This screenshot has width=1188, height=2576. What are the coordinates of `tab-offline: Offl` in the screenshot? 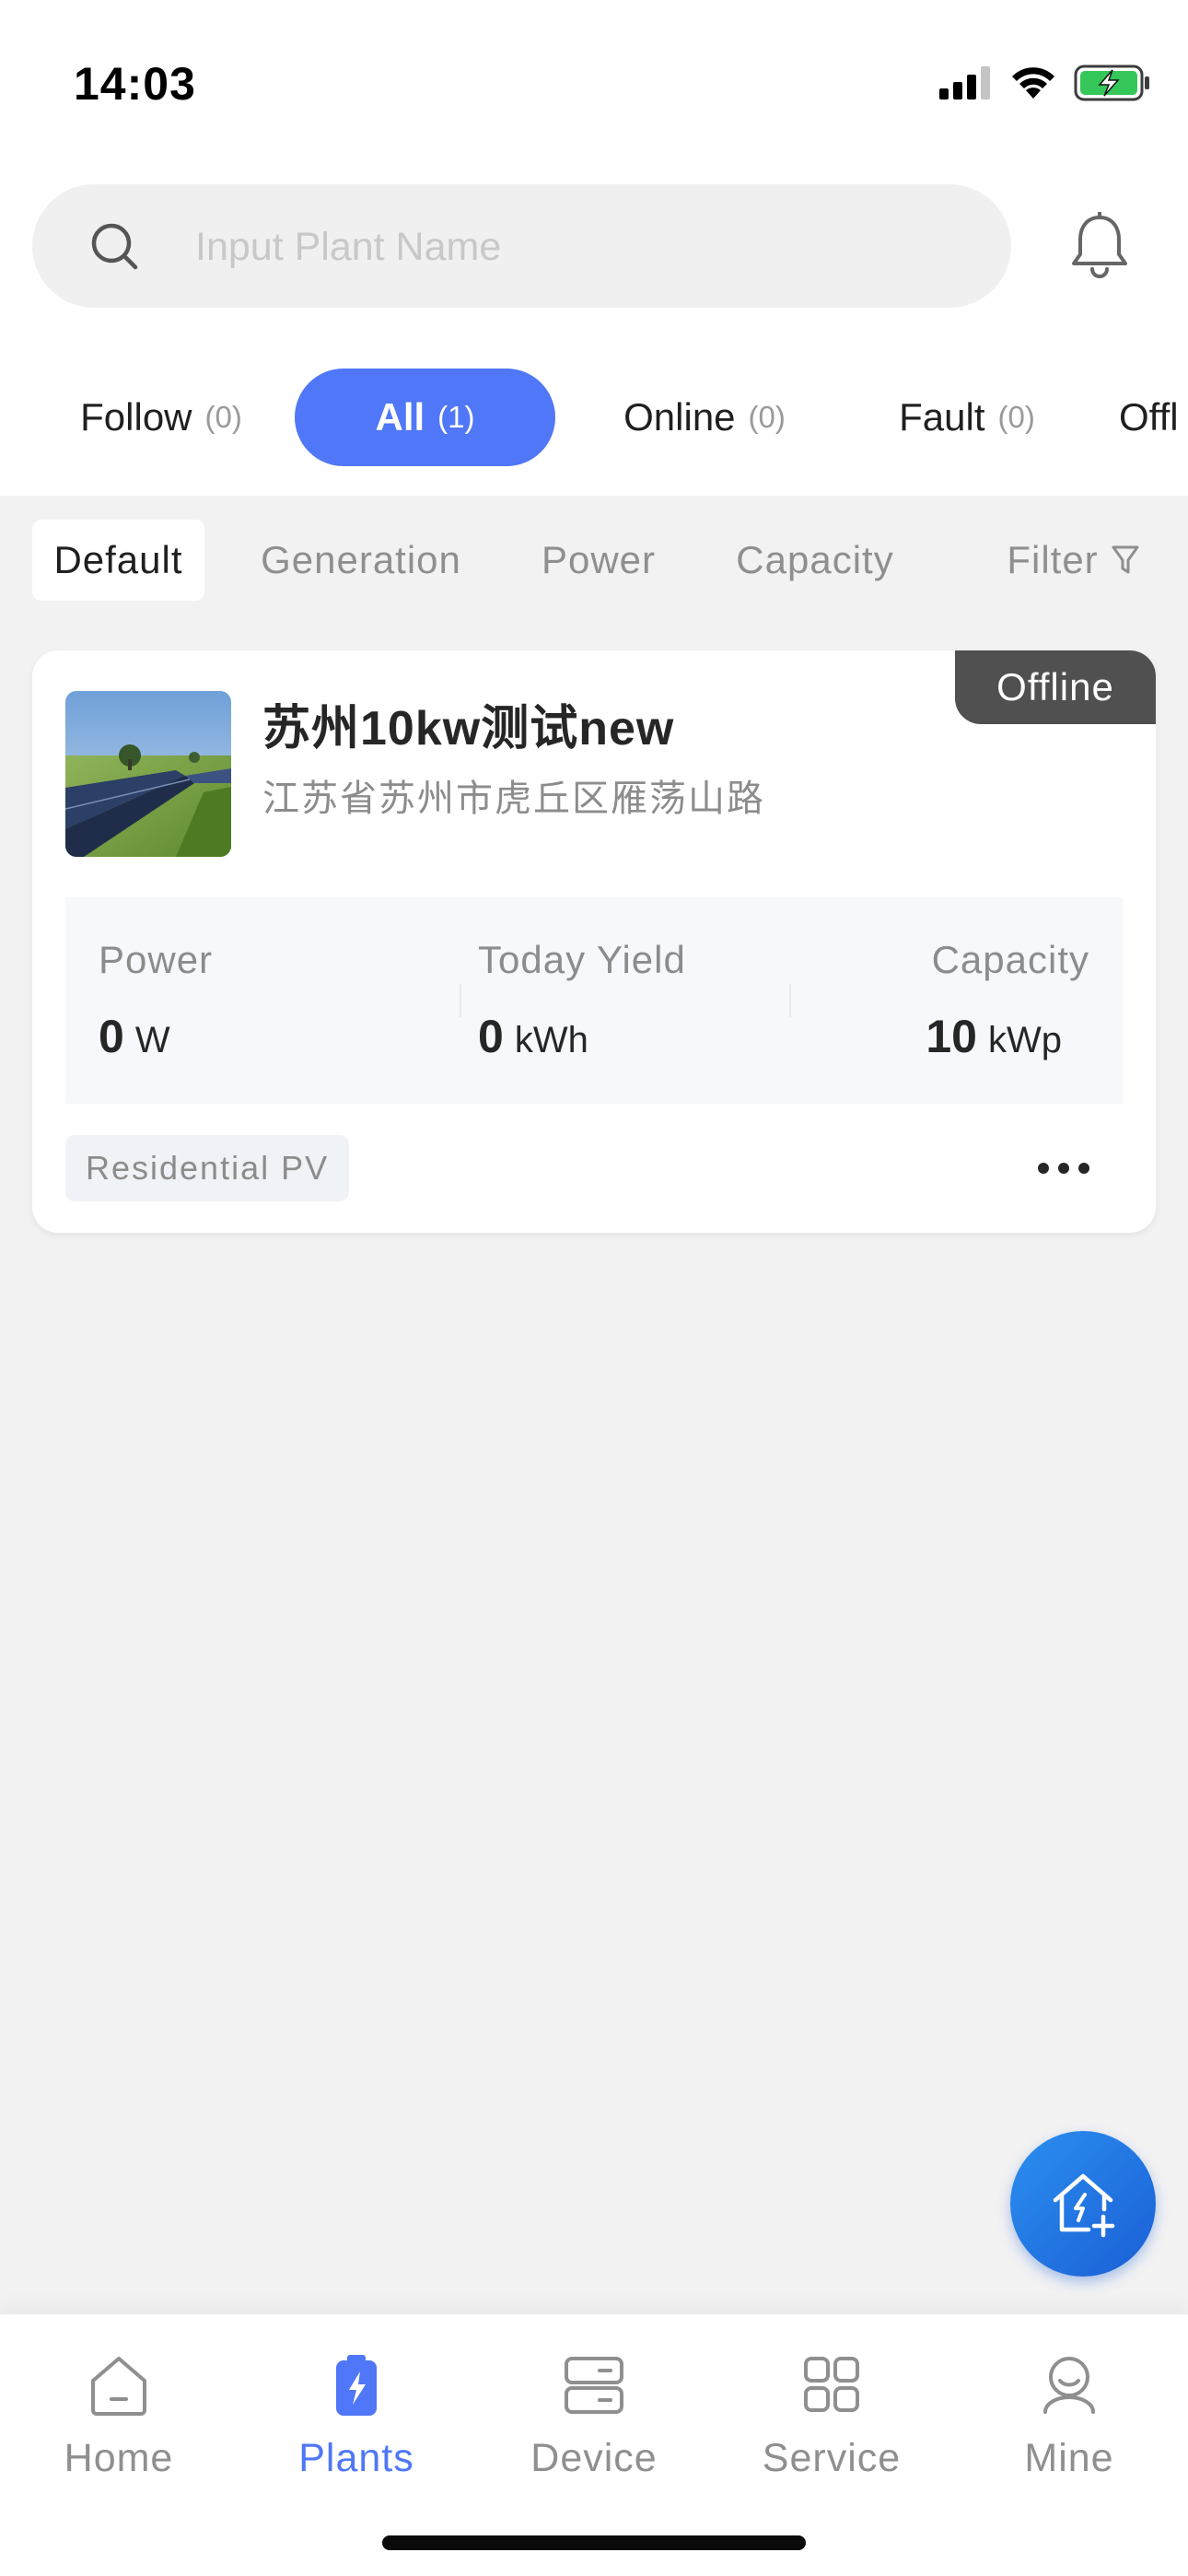 It's located at (1153, 417).